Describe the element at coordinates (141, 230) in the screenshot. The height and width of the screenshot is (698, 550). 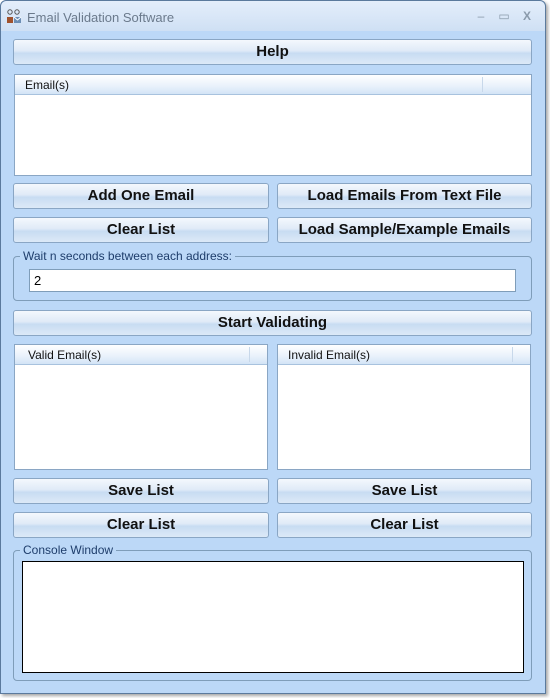
I see `clear-emails-list-button: Clear List` at that location.